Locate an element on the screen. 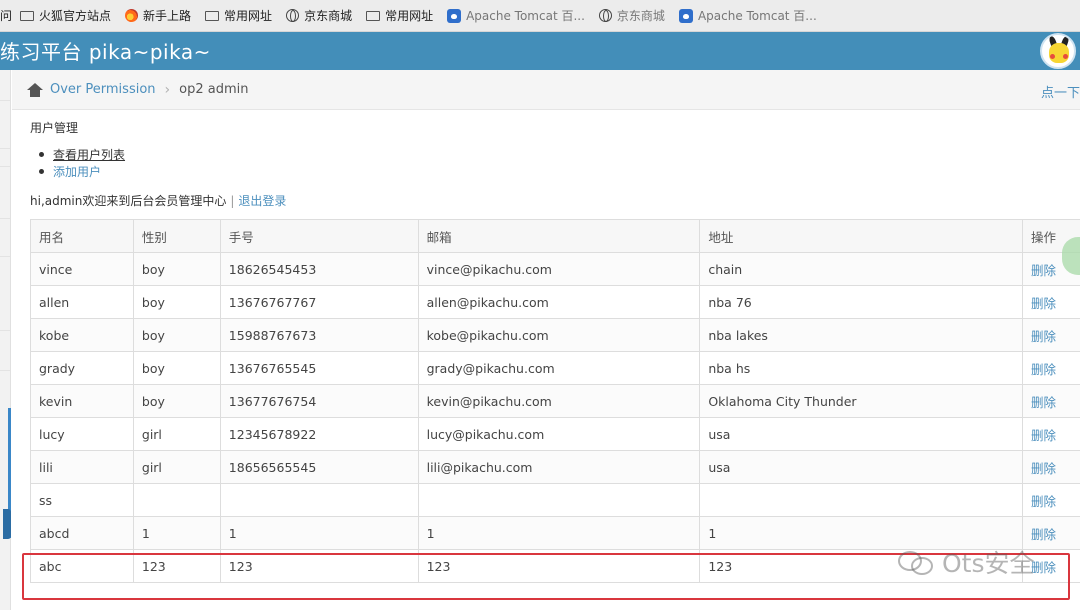 The width and height of the screenshot is (1080, 610). cell-email is located at coordinates (559, 500).